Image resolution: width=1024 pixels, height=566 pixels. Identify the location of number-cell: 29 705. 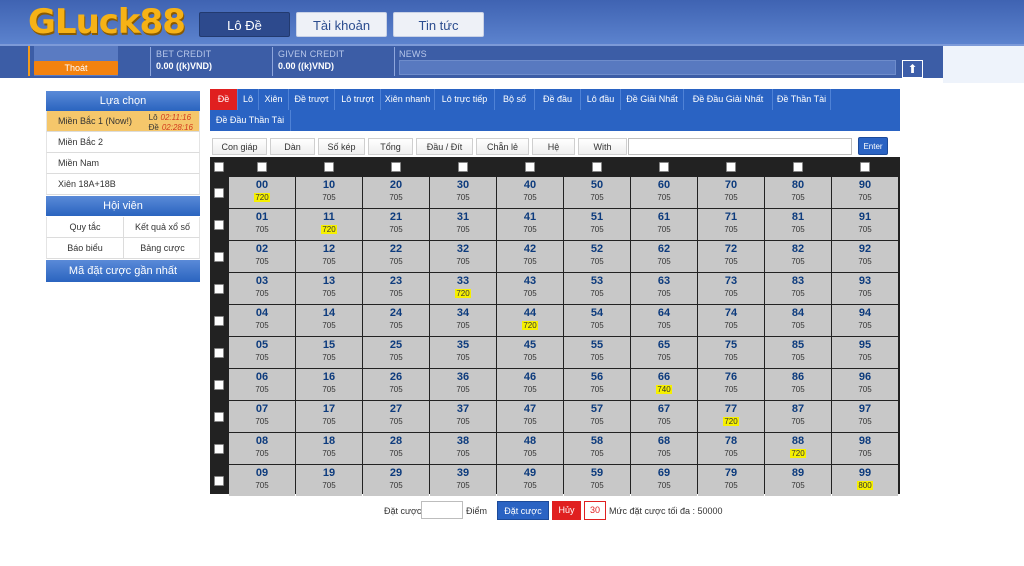
(396, 480).